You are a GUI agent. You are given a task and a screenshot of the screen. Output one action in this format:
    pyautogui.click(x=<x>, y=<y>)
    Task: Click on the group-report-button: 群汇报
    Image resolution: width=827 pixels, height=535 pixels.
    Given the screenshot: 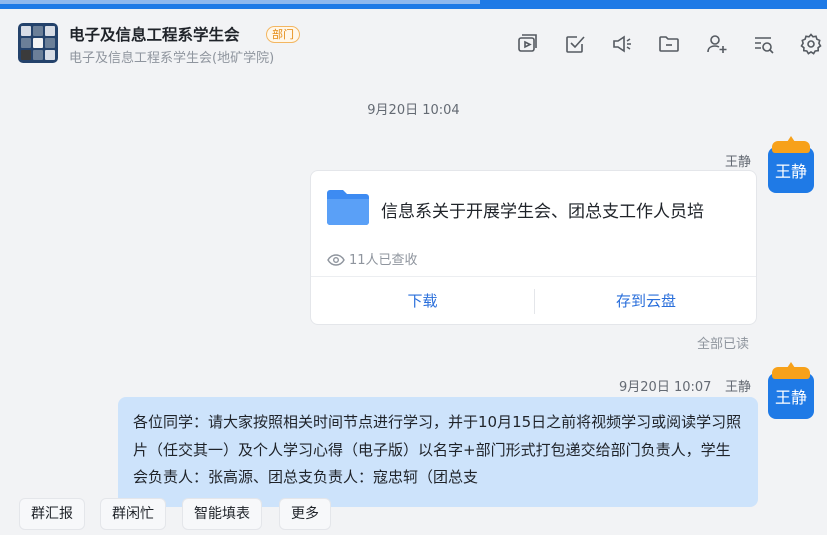 What is the action you would take?
    pyautogui.click(x=52, y=514)
    